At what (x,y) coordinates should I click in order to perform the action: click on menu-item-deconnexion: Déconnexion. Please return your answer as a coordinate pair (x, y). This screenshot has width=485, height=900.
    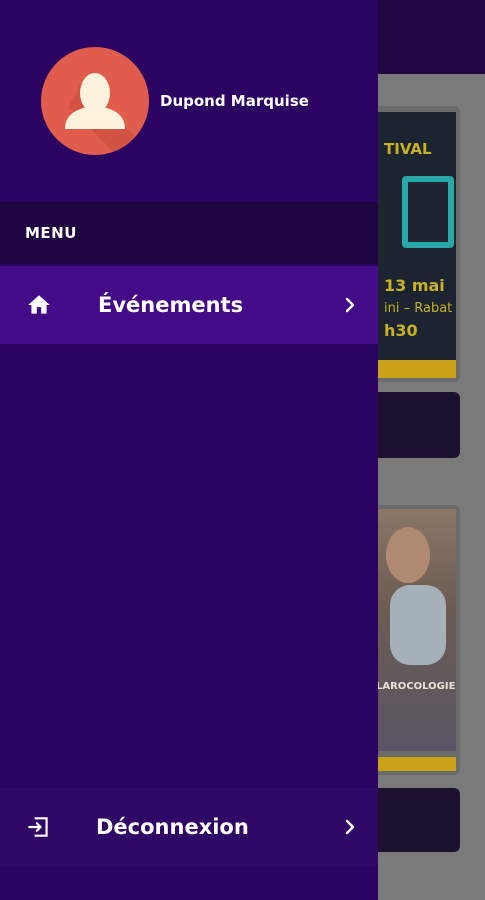
    Looking at the image, I should click on (189, 827).